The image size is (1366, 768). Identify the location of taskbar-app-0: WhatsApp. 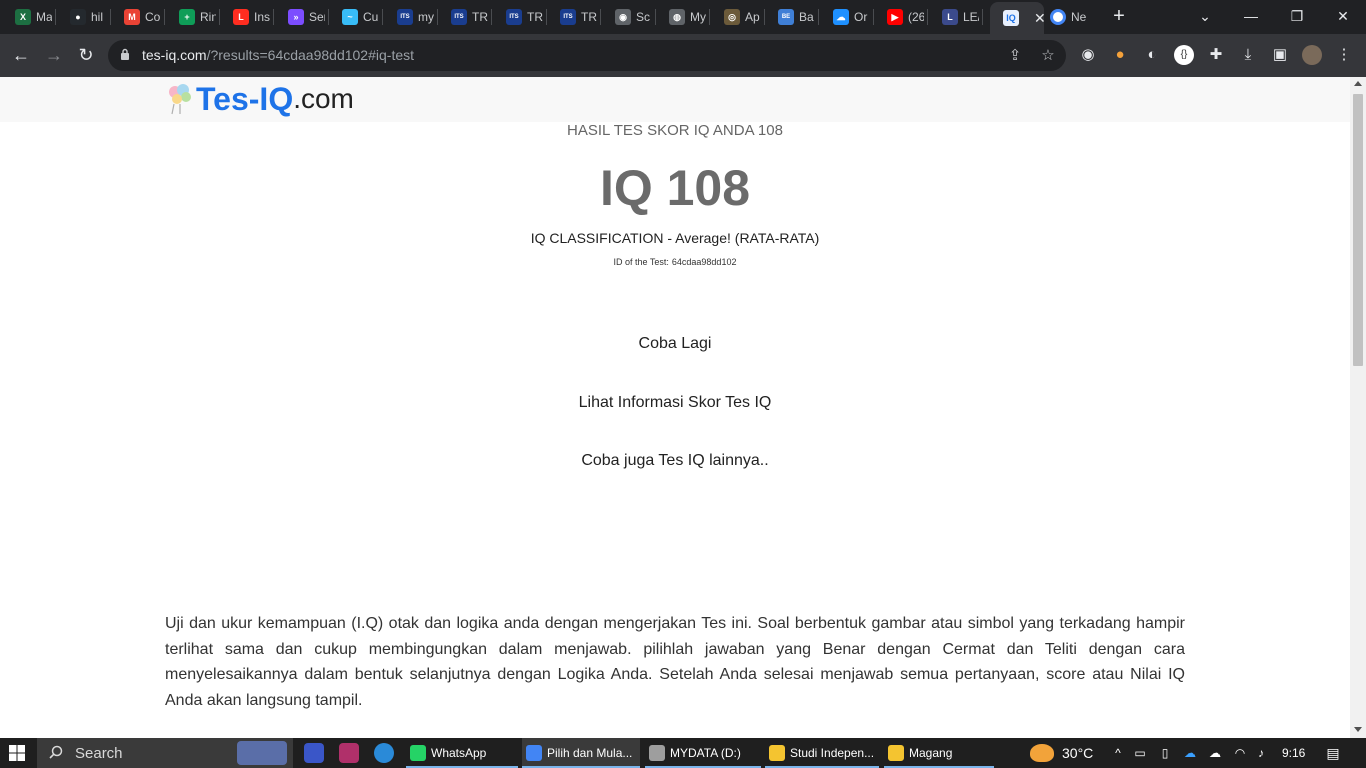
(462, 753).